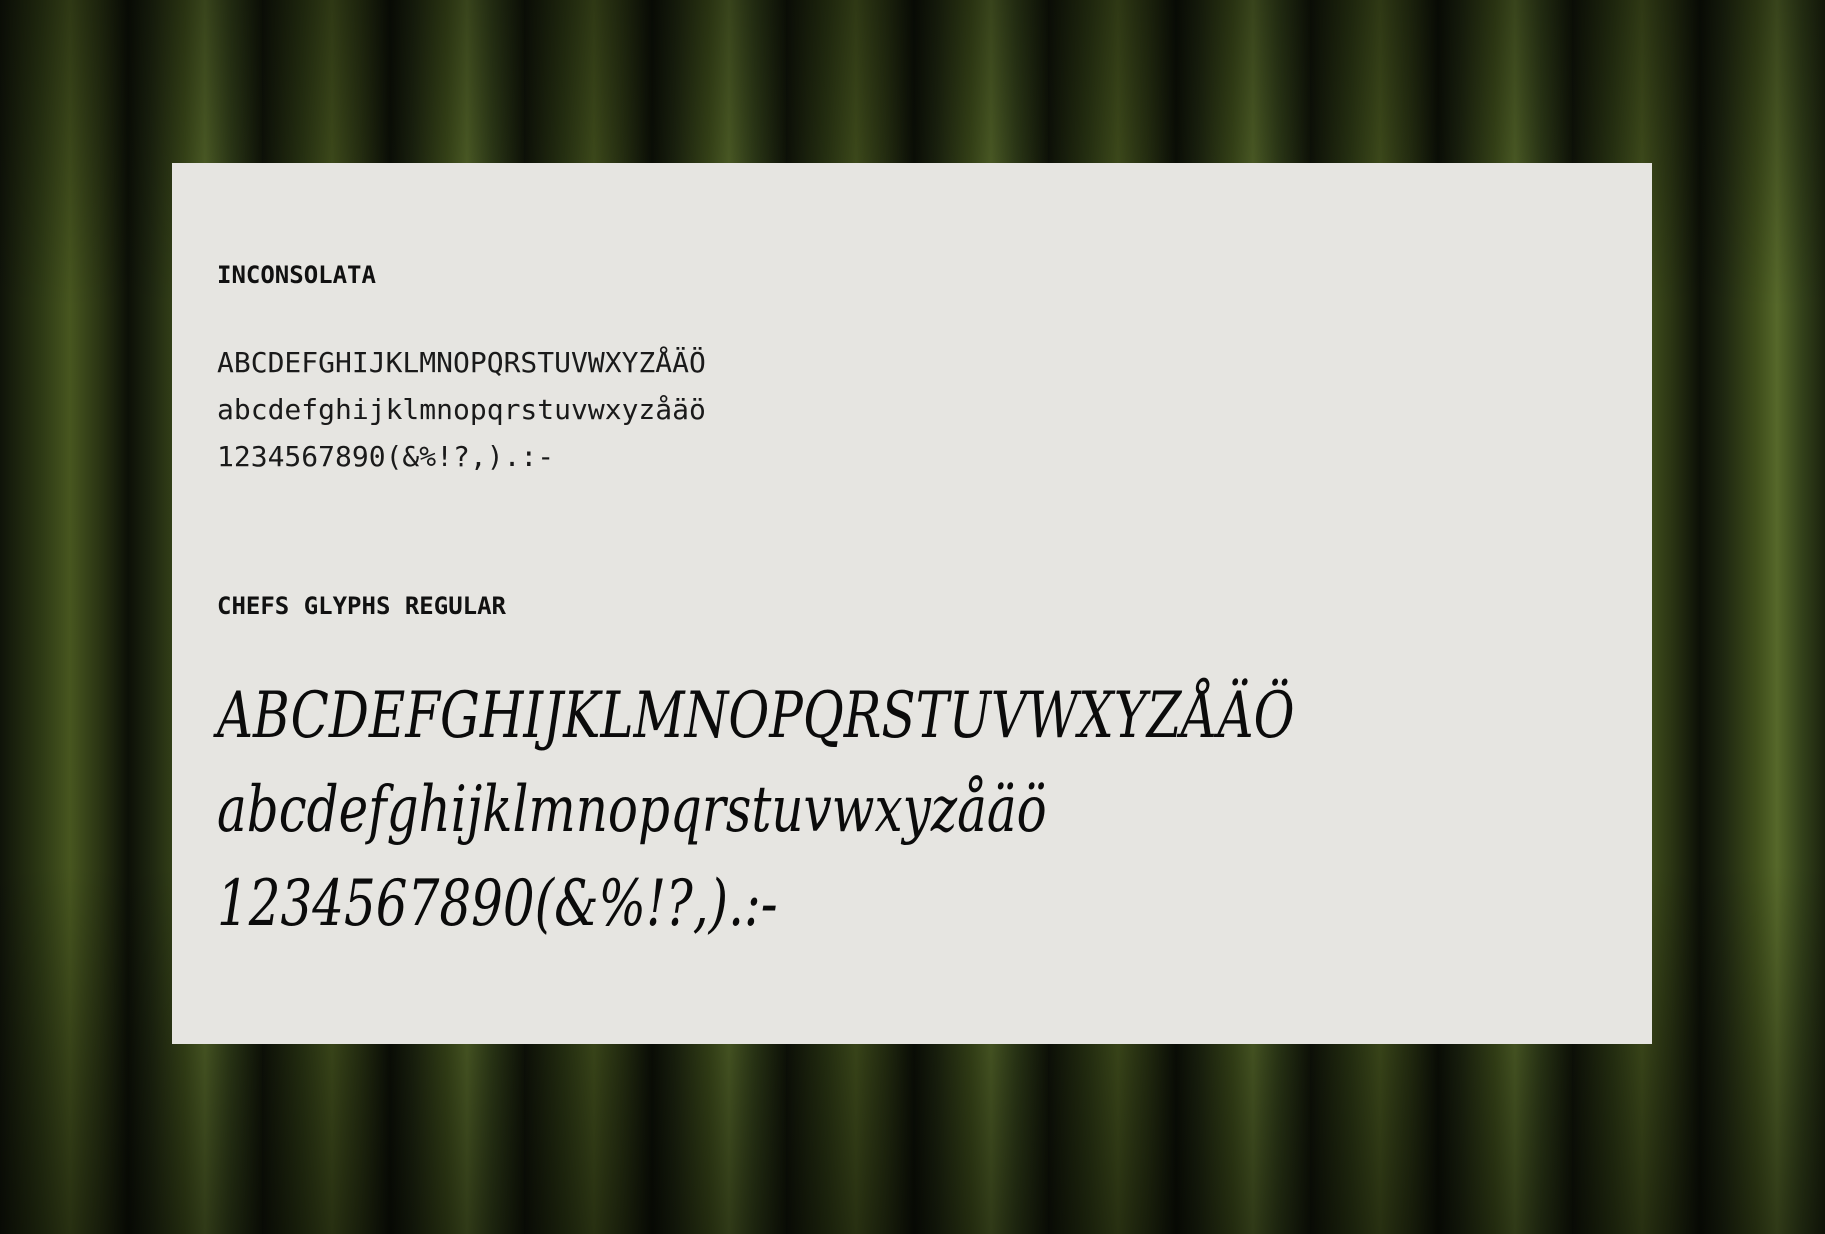 Image resolution: width=1825 pixels, height=1234 pixels. I want to click on inconsolata-title: INCONSOLATA, so click(296, 275).